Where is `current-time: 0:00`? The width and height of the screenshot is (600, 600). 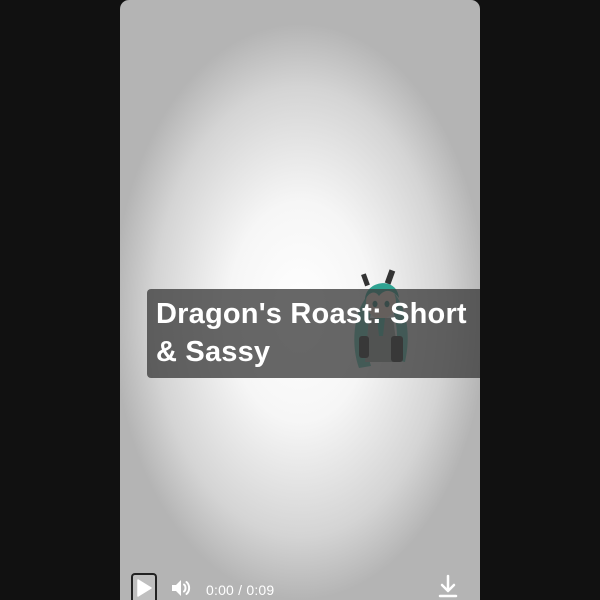 current-time: 0:00 is located at coordinates (220, 590).